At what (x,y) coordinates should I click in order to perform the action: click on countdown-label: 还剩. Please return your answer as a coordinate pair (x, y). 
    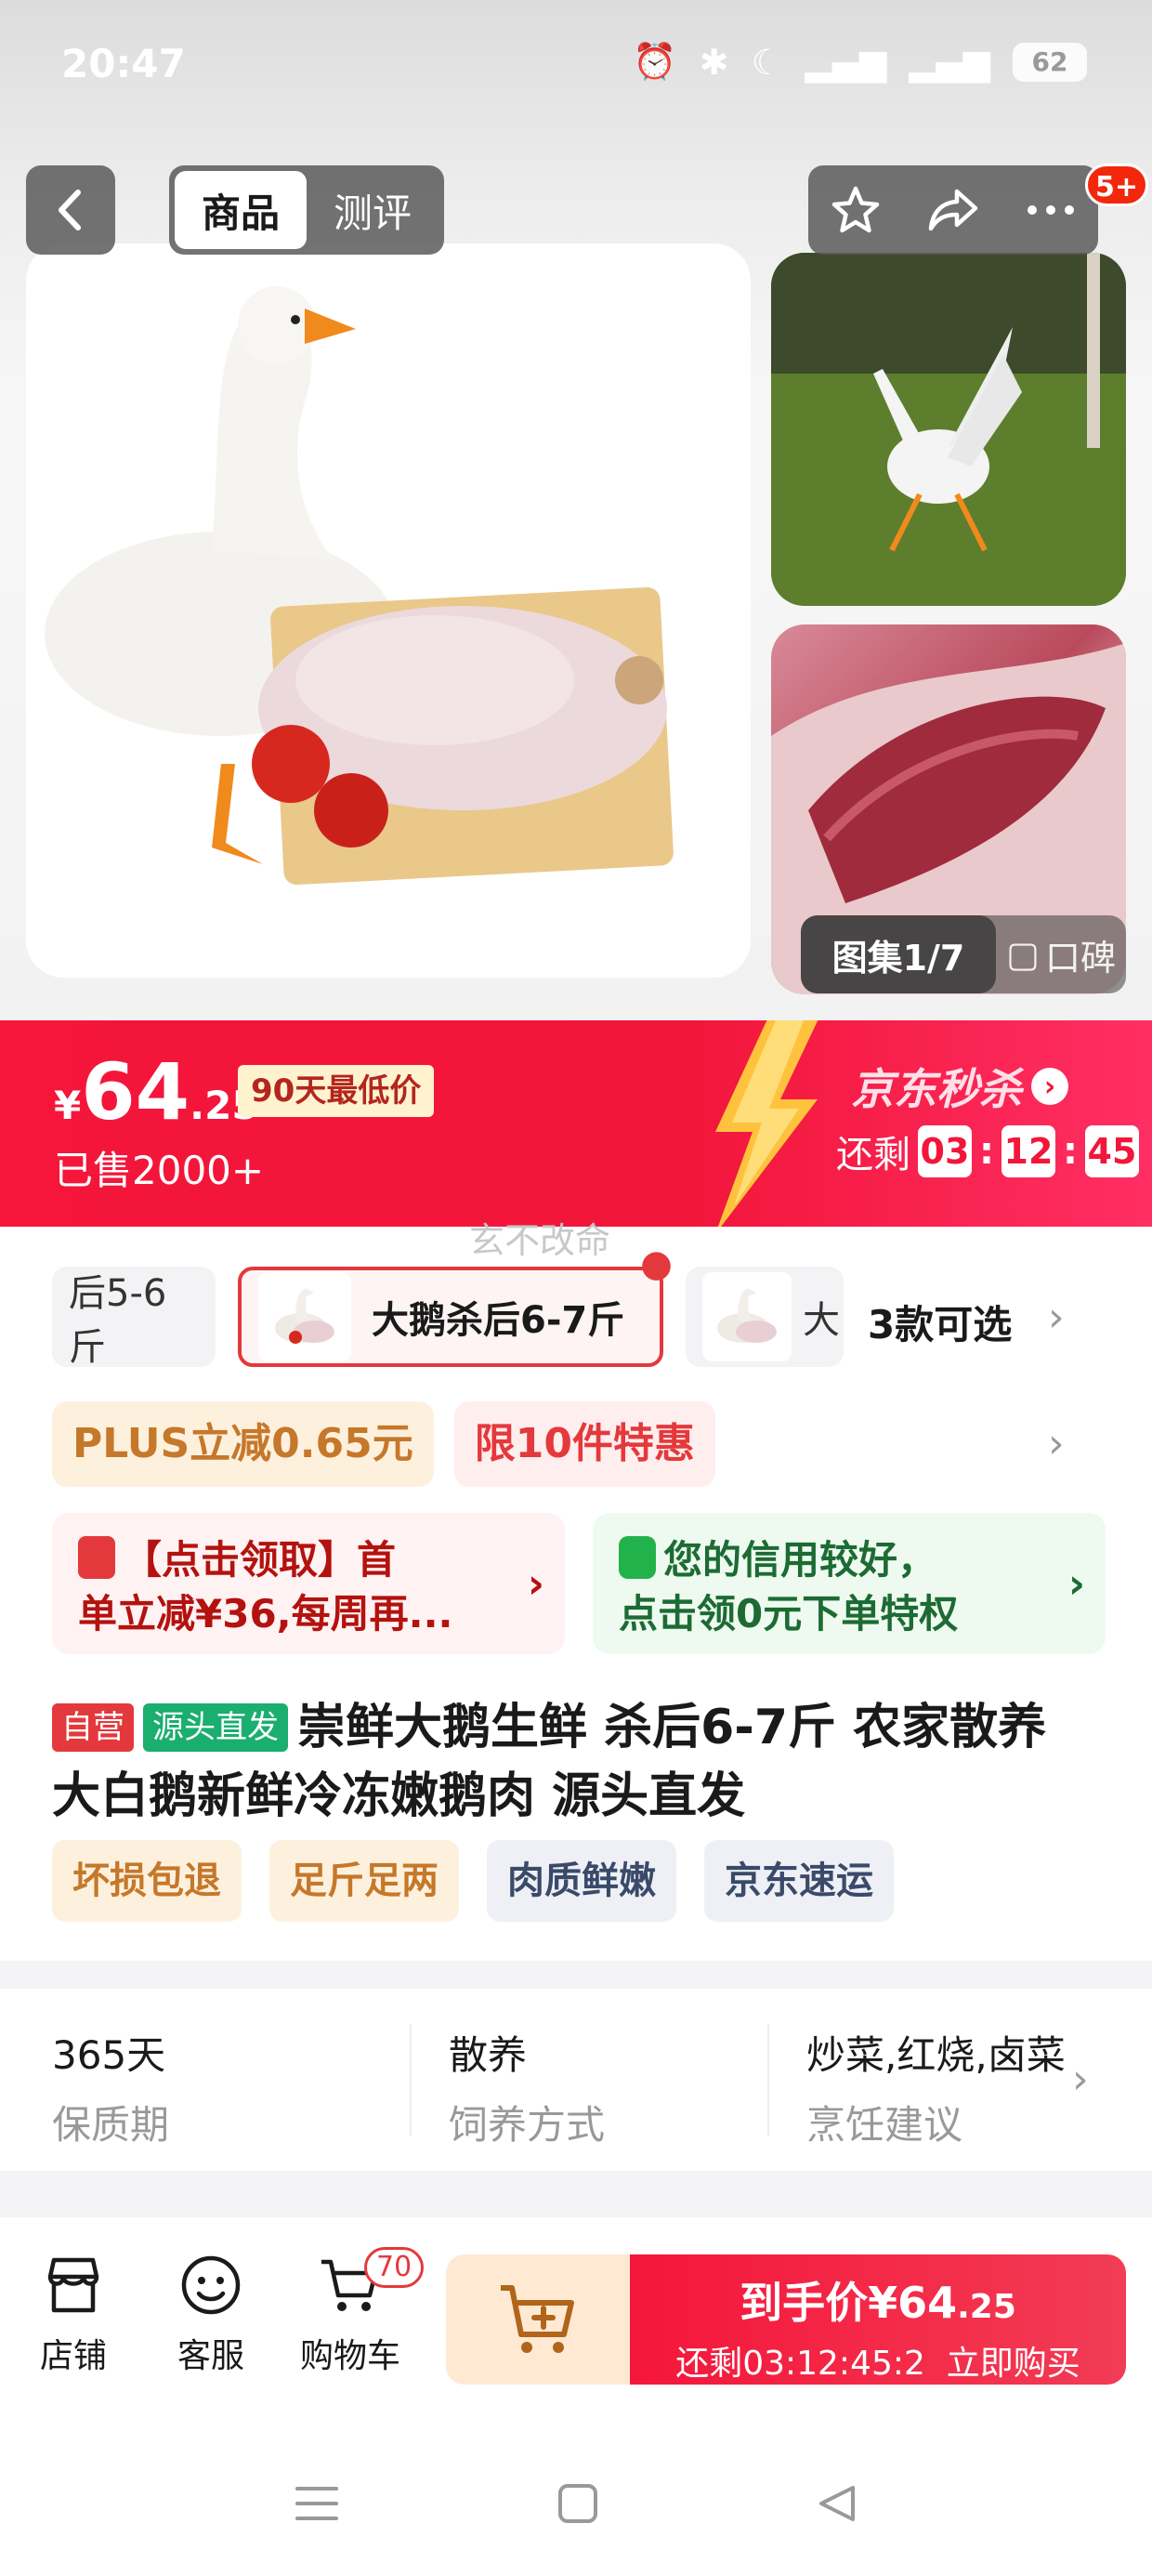
    Looking at the image, I should click on (873, 1155).